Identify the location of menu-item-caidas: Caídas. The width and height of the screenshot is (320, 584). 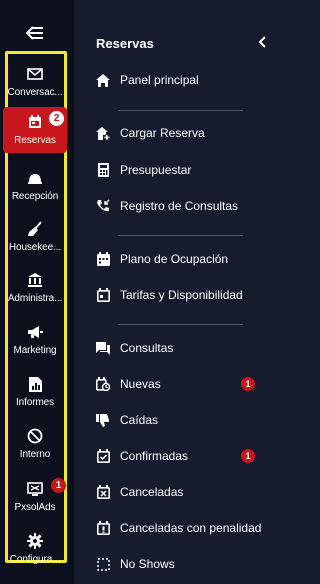
(186, 420).